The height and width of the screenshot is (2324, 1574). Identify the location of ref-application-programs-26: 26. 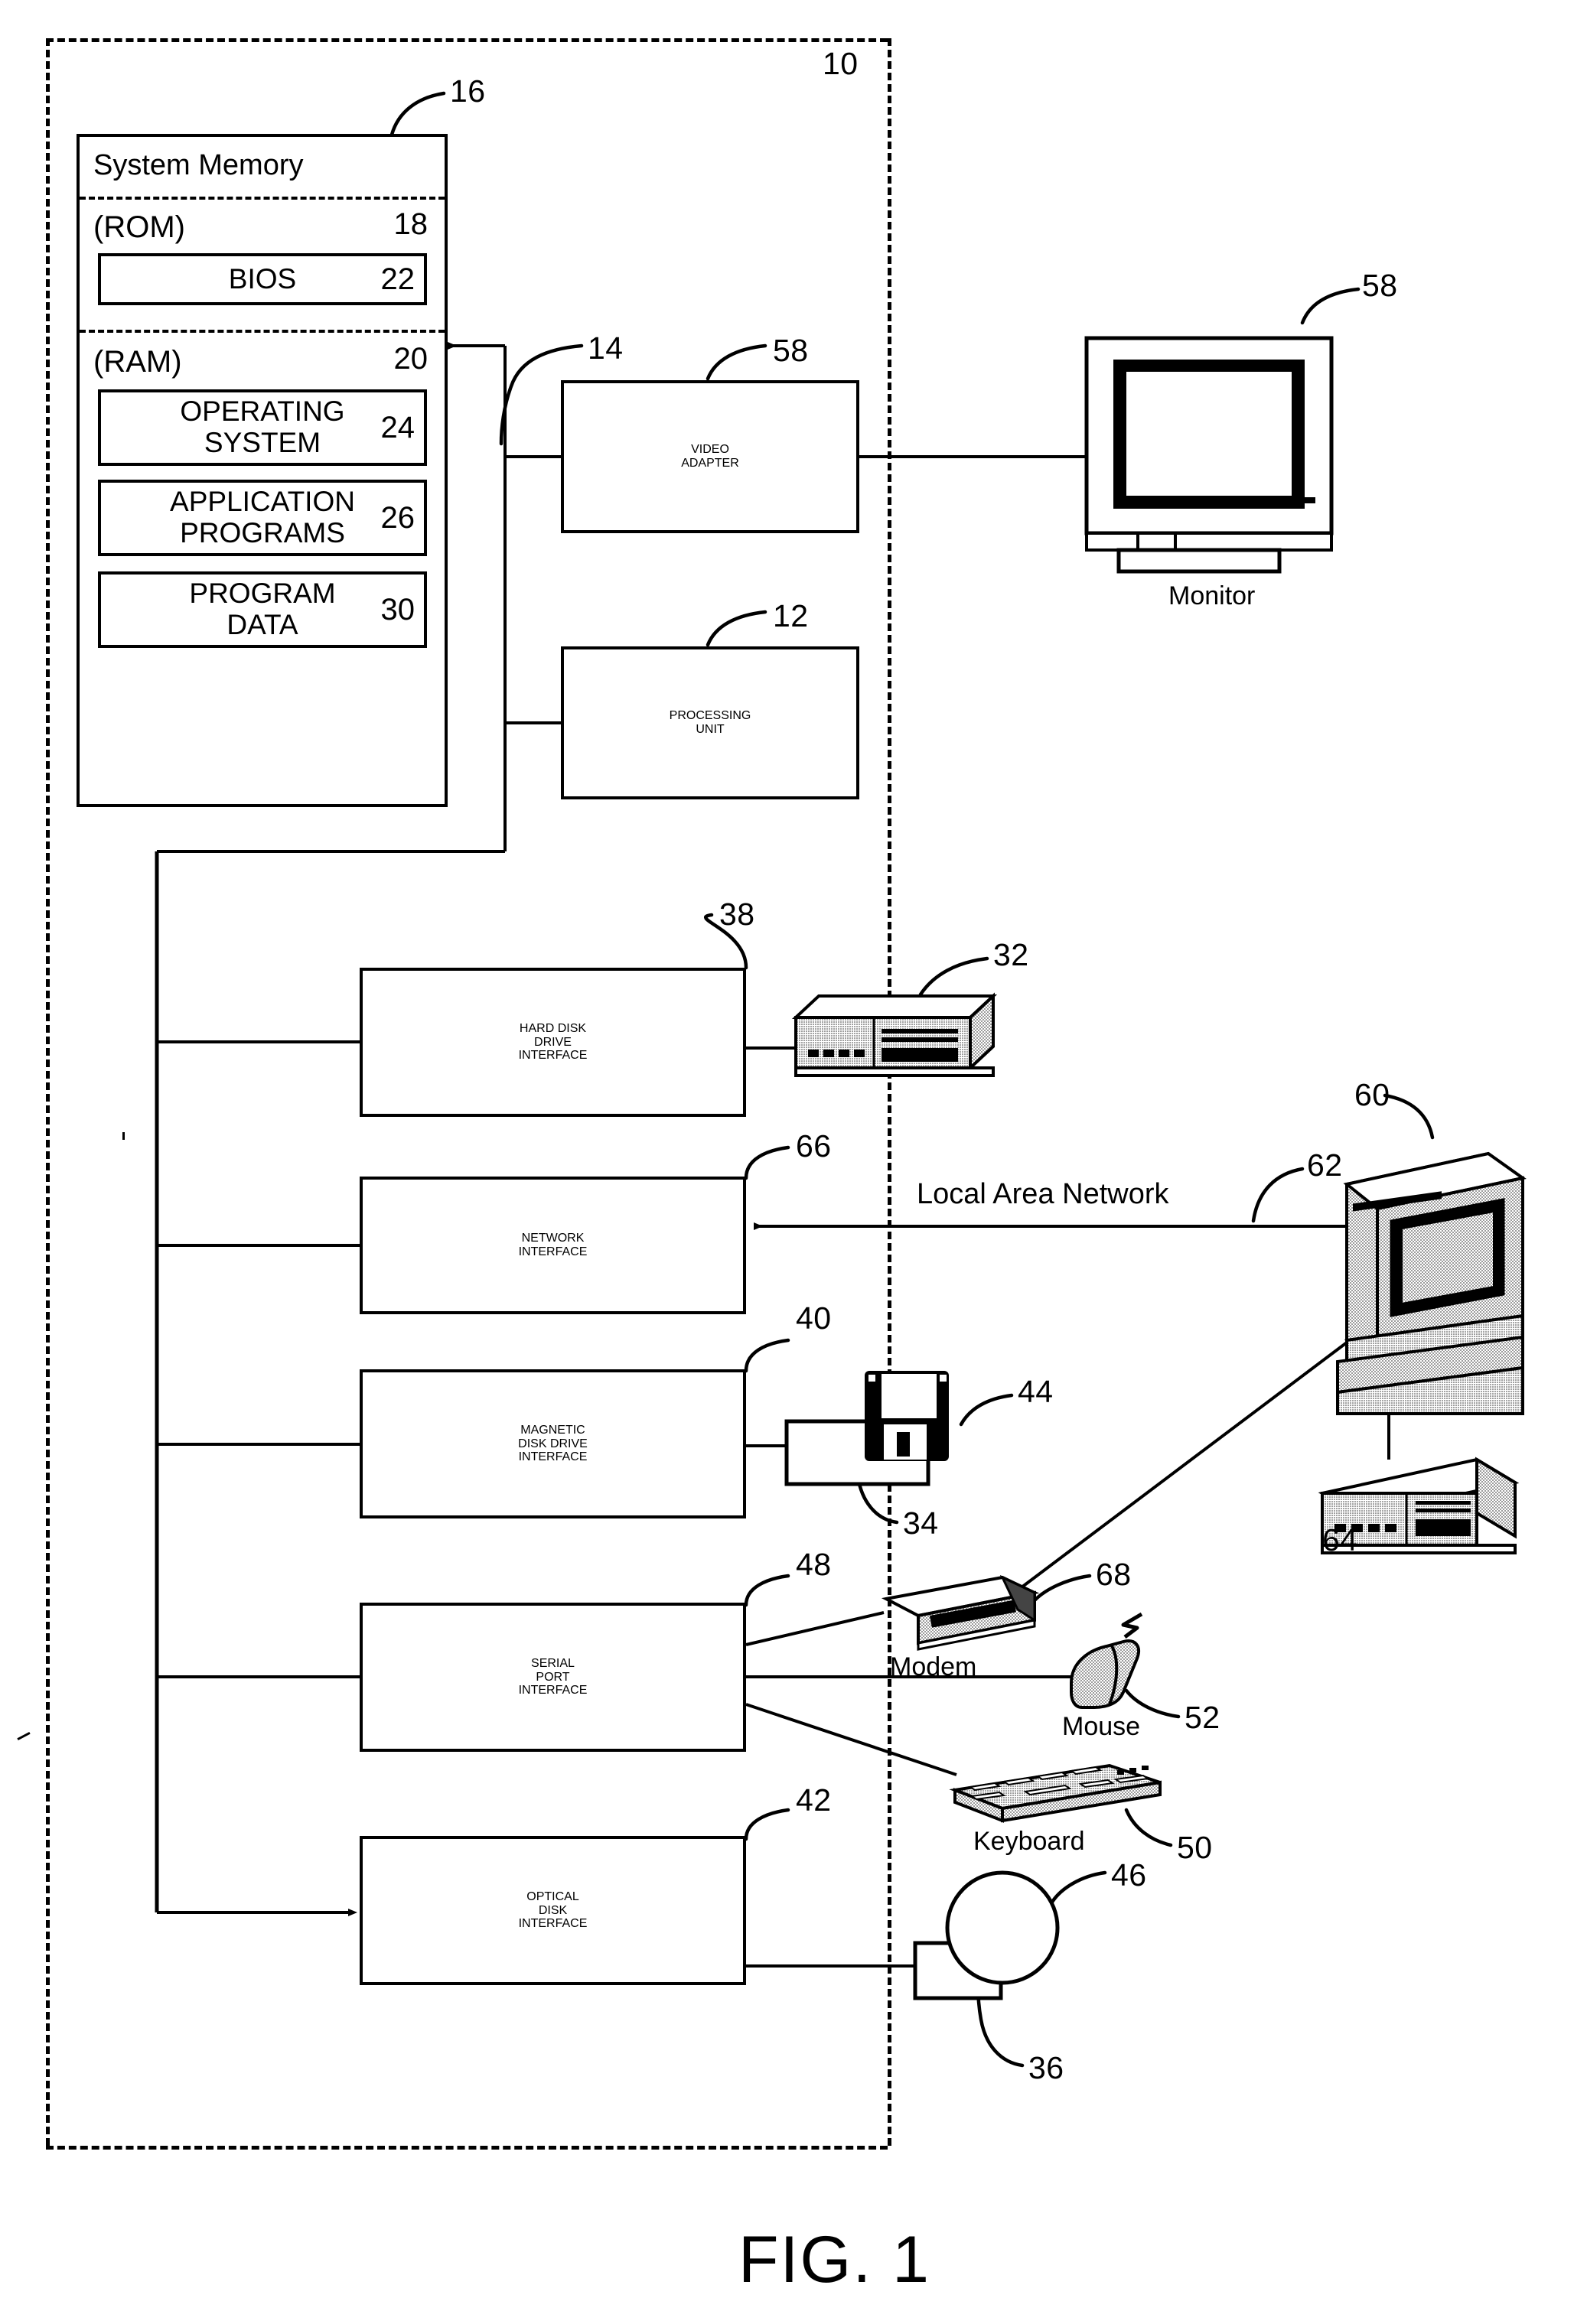
(397, 518).